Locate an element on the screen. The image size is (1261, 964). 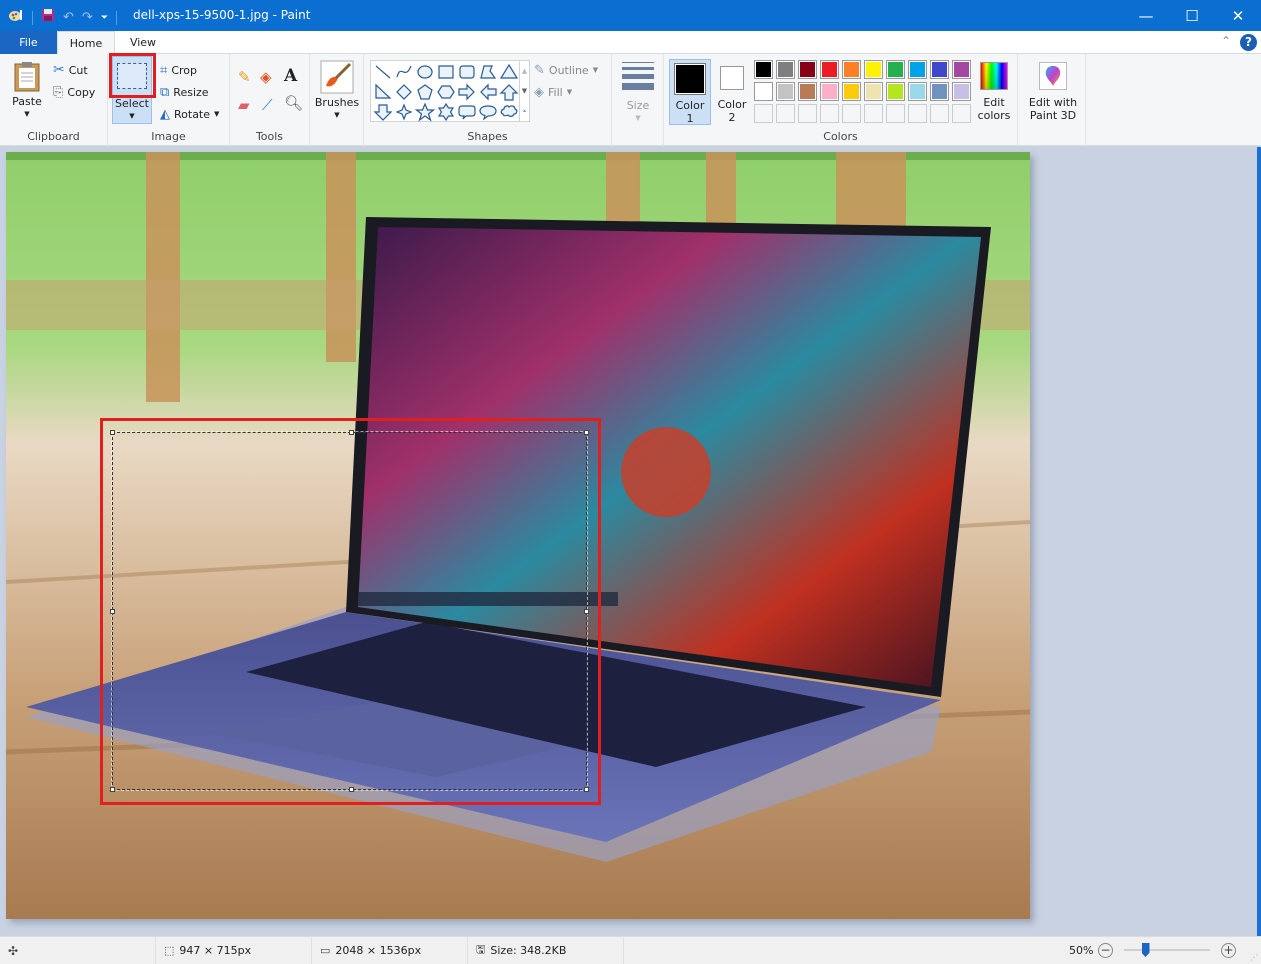
left-arrow-shape-icon is located at coordinates (488, 92).